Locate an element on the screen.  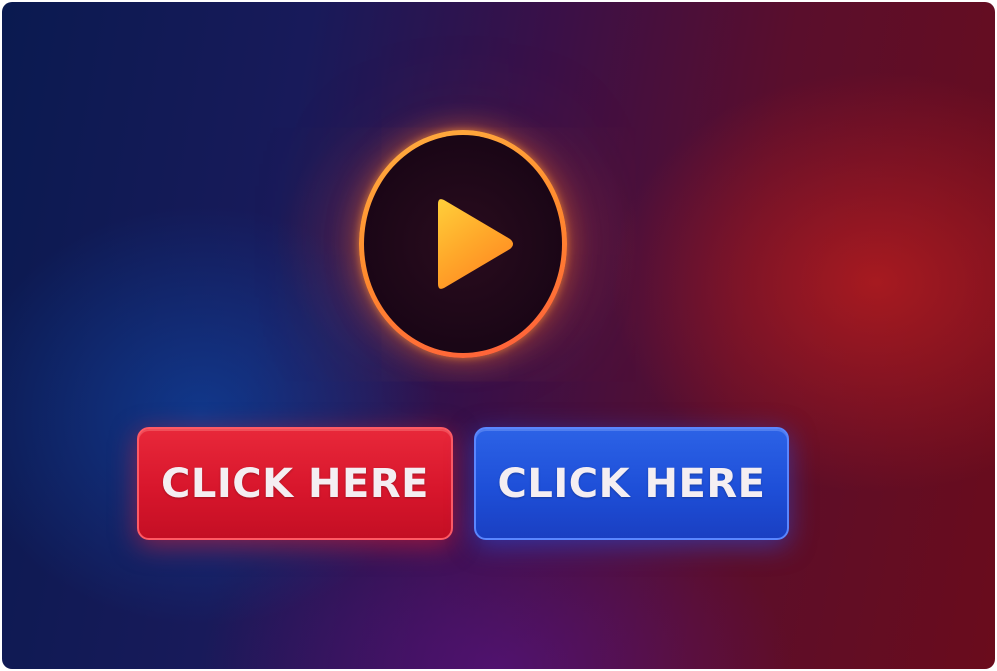
play-icon is located at coordinates (475, 244).